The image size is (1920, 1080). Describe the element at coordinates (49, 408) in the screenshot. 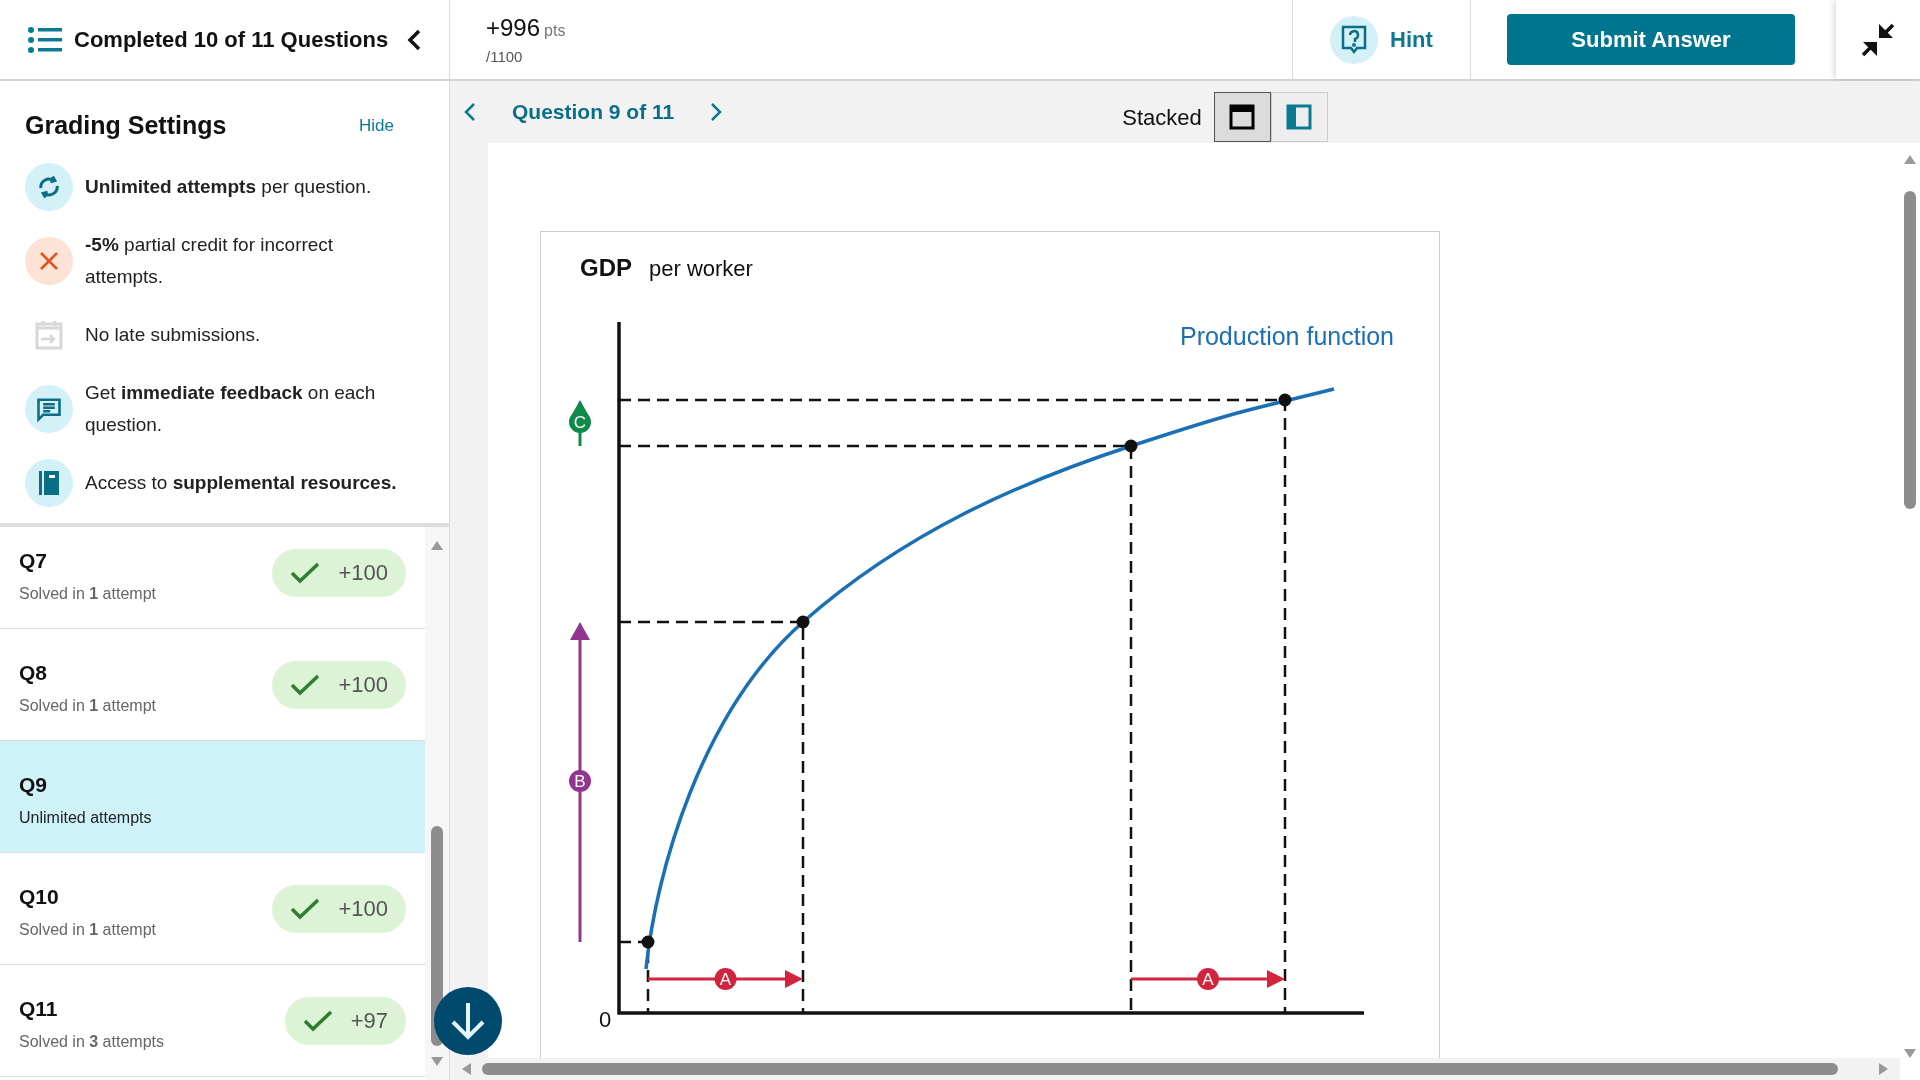

I see `comment-icon` at that location.